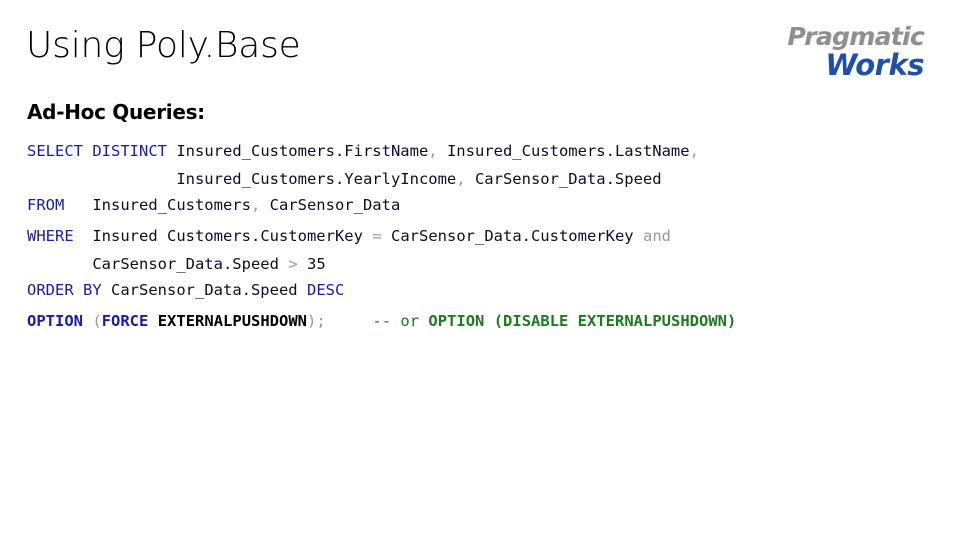 The image size is (960, 540). I want to click on code-token: (, so click(97, 321).